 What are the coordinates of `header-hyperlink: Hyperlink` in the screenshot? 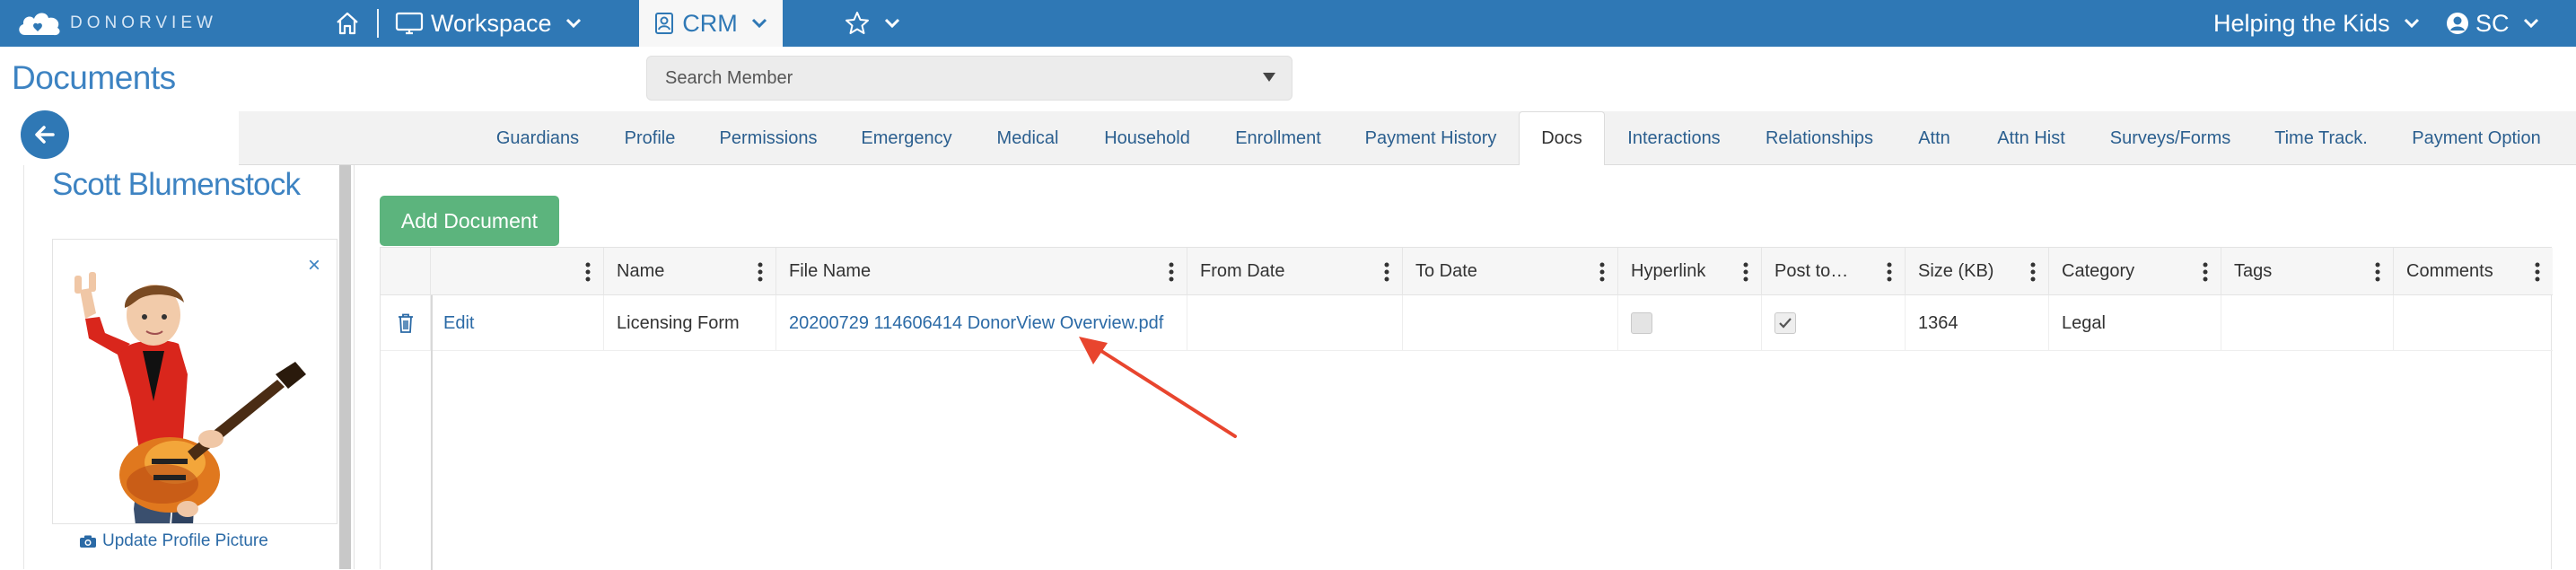 It's located at (1690, 271).